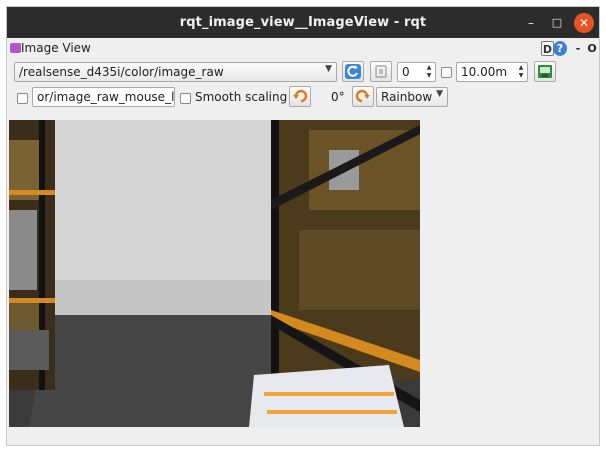 The height and width of the screenshot is (452, 606). I want to click on save-button, so click(545, 71).